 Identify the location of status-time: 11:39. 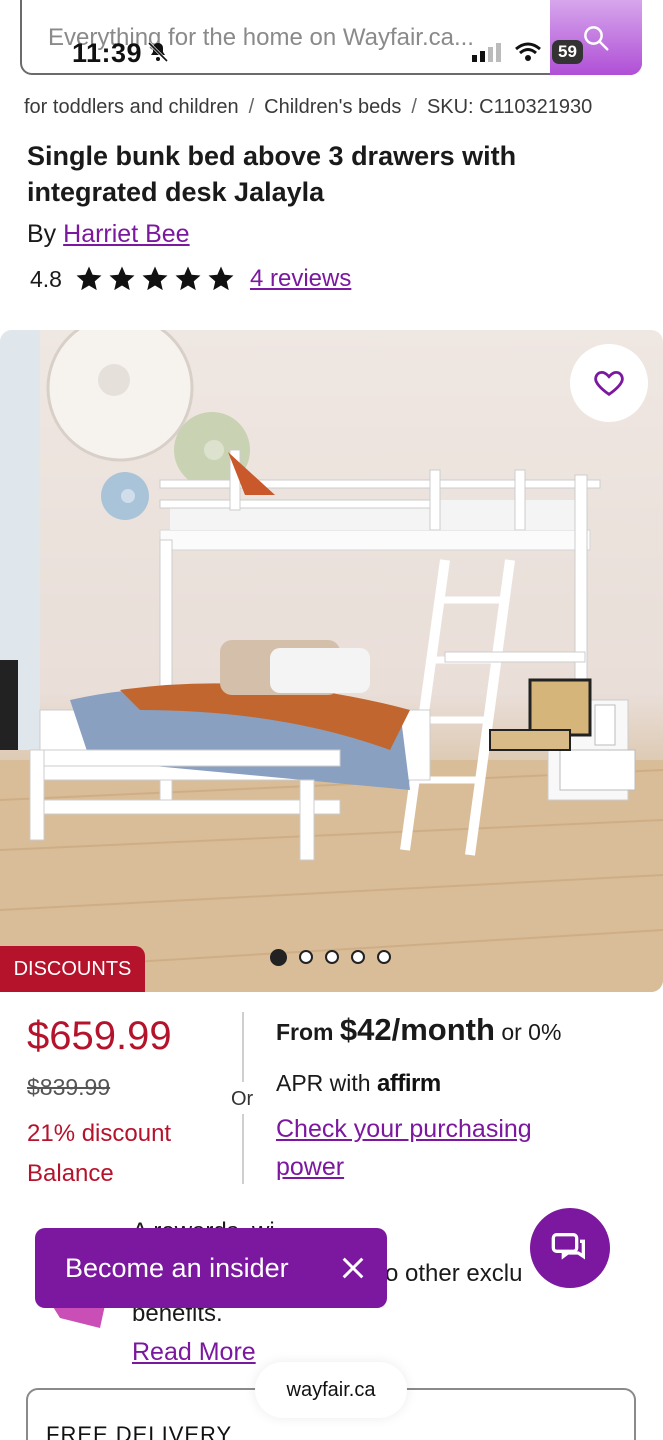
(107, 53).